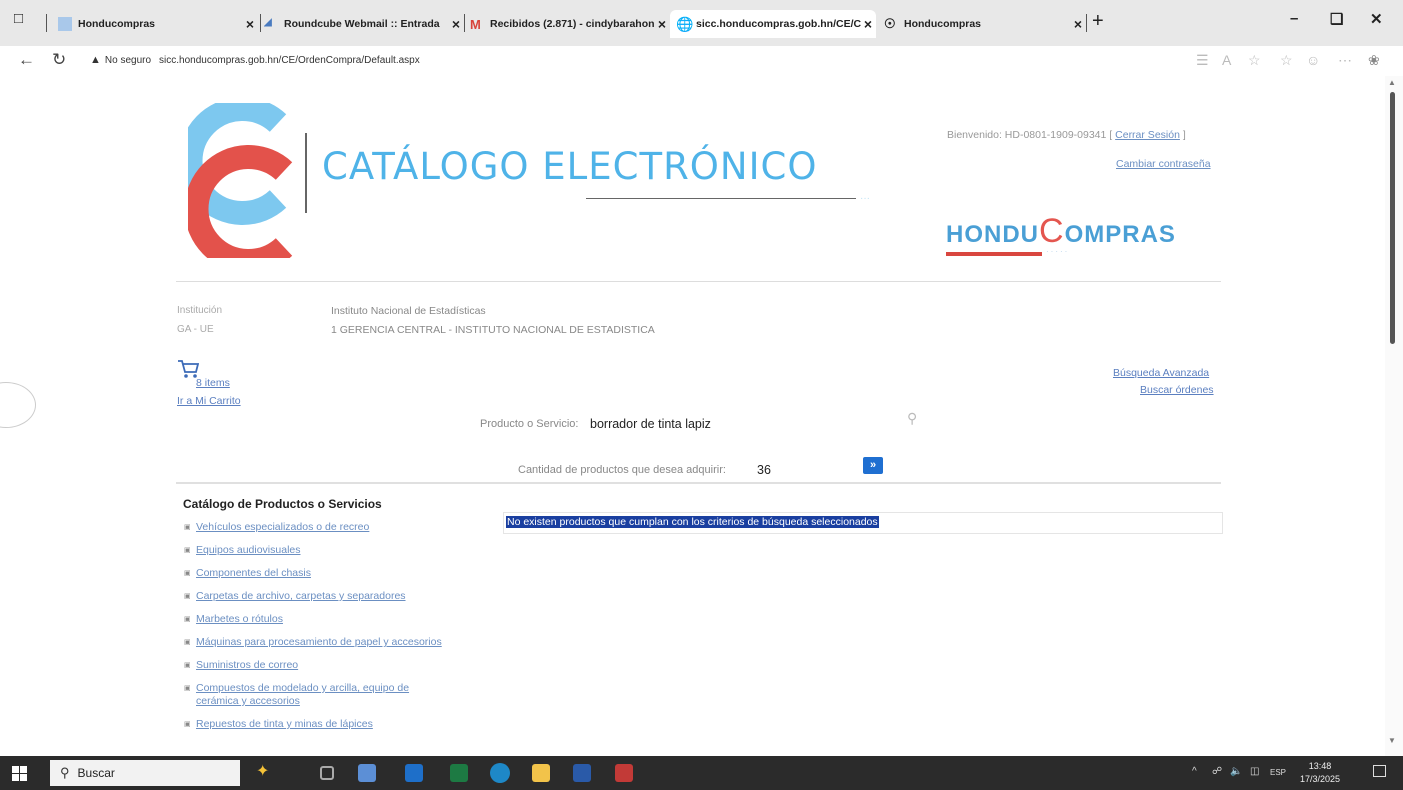 The width and height of the screenshot is (1403, 790). What do you see at coordinates (701, 773) in the screenshot?
I see `windows-taskbar: ⚲ Buscar ✦ ^ ☍ 🔈 ◫ ESP 13:48 17/3/2025` at bounding box center [701, 773].